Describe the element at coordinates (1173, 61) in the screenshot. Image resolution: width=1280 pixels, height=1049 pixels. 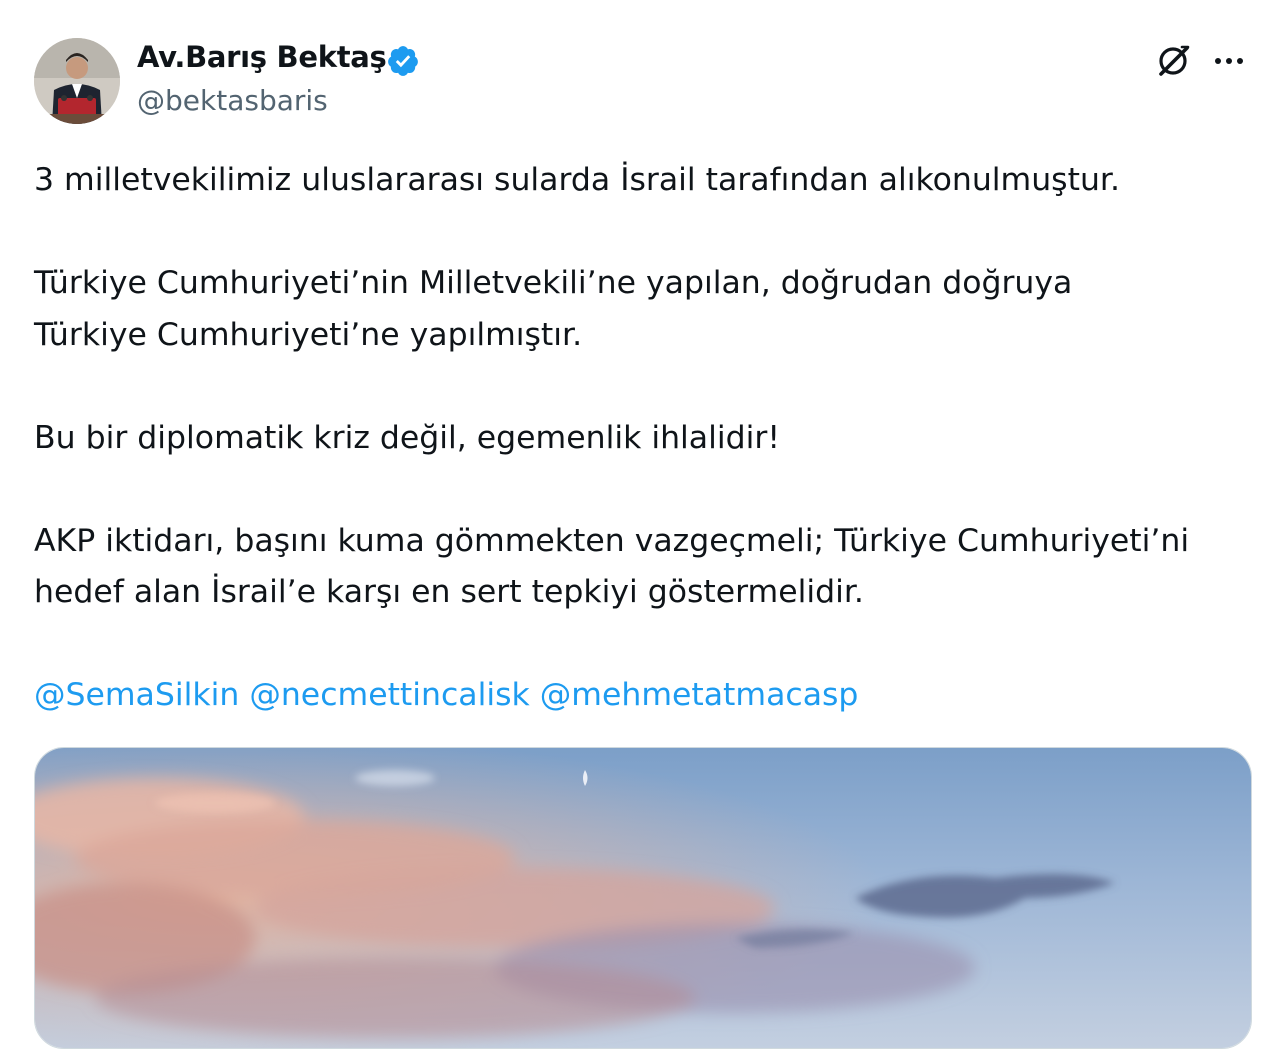
I see `grok-icon` at that location.